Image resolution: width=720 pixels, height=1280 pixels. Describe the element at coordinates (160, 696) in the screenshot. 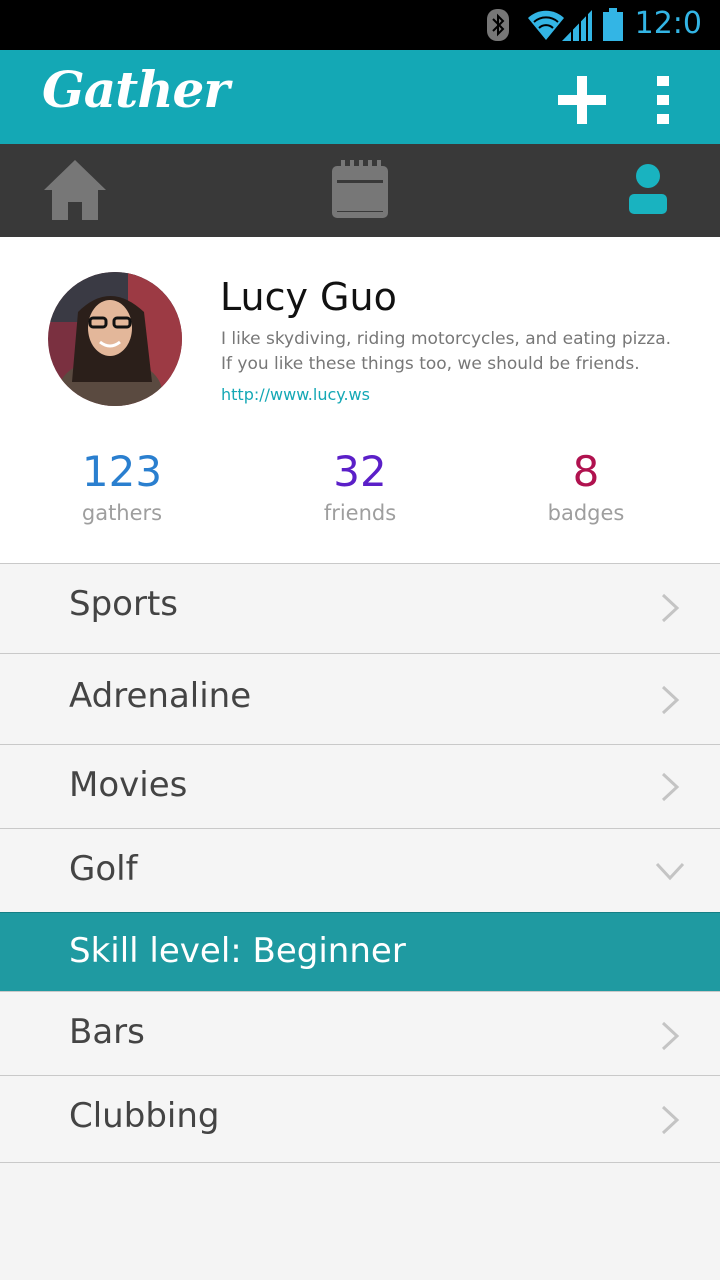

I see `list-item-label: Adrenaline` at that location.